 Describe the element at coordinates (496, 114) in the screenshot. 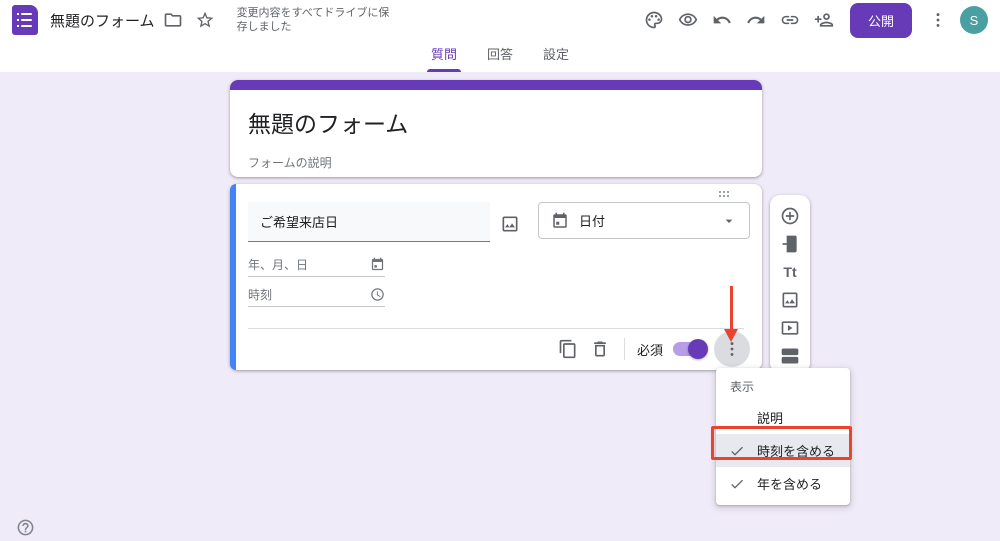

I see `form-title-input: 無題のフォーム` at that location.